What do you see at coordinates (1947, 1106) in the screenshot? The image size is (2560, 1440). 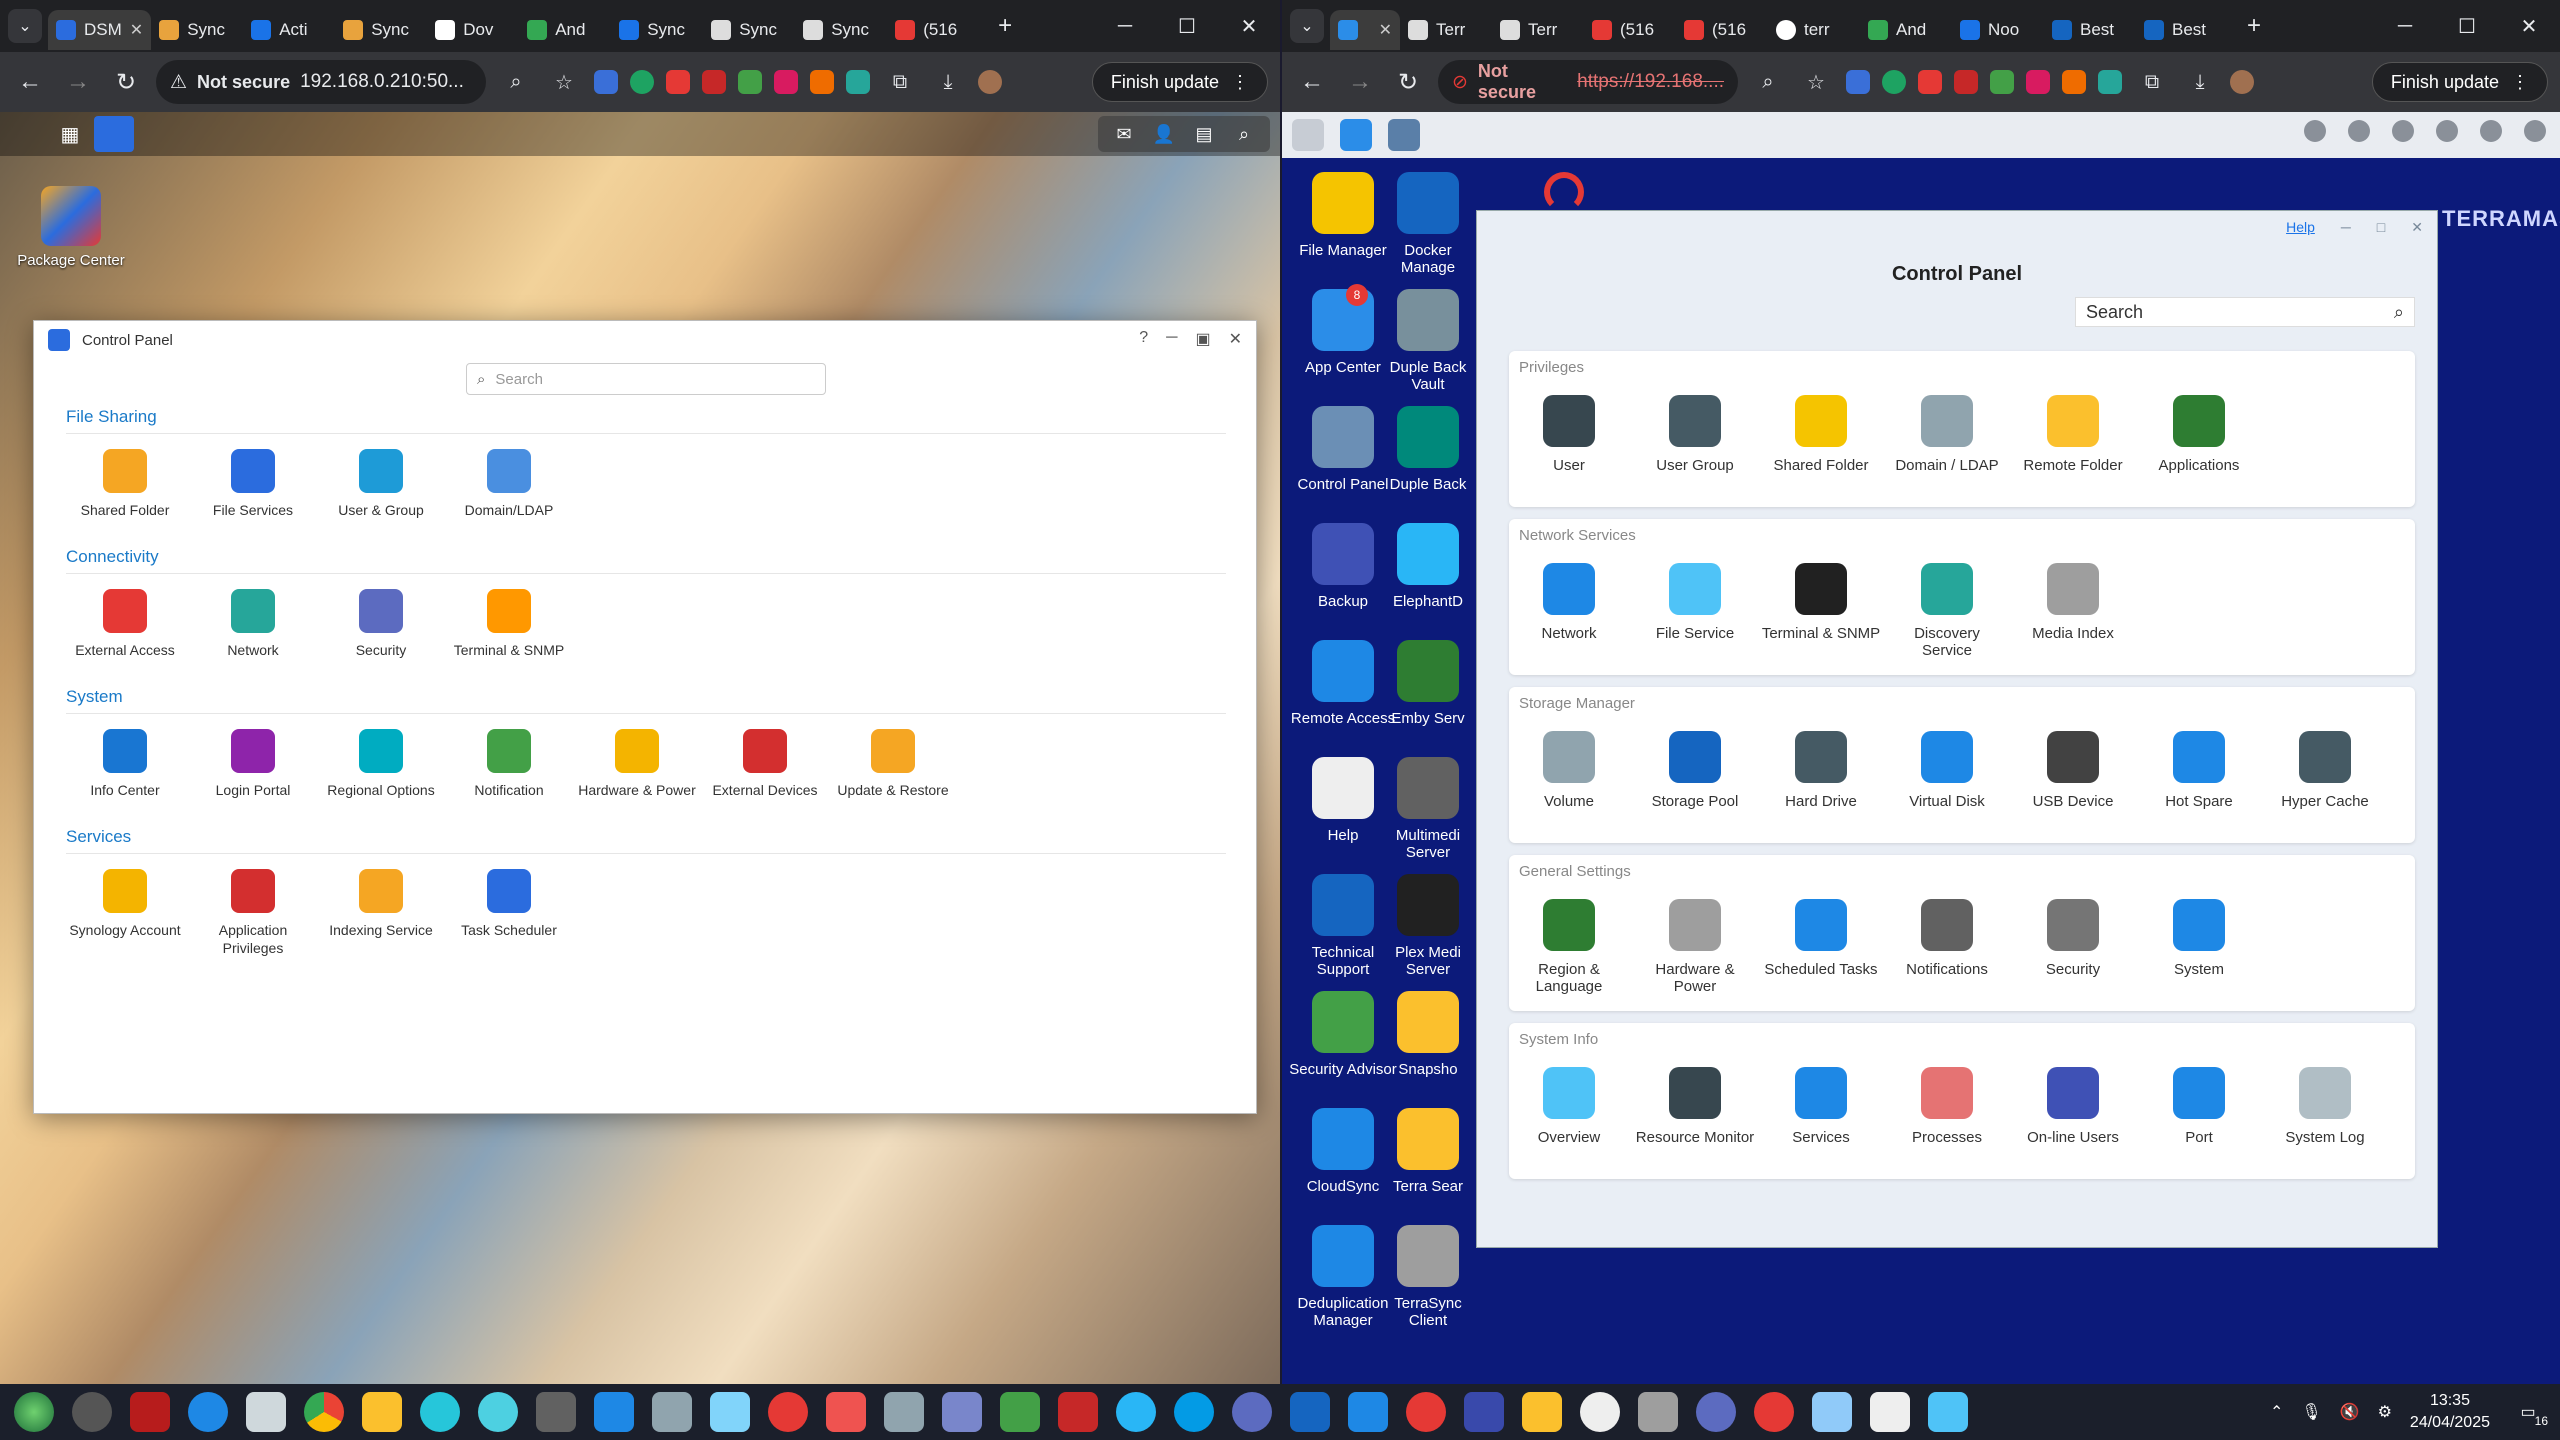 I see `cp-item-processes: Processes` at bounding box center [1947, 1106].